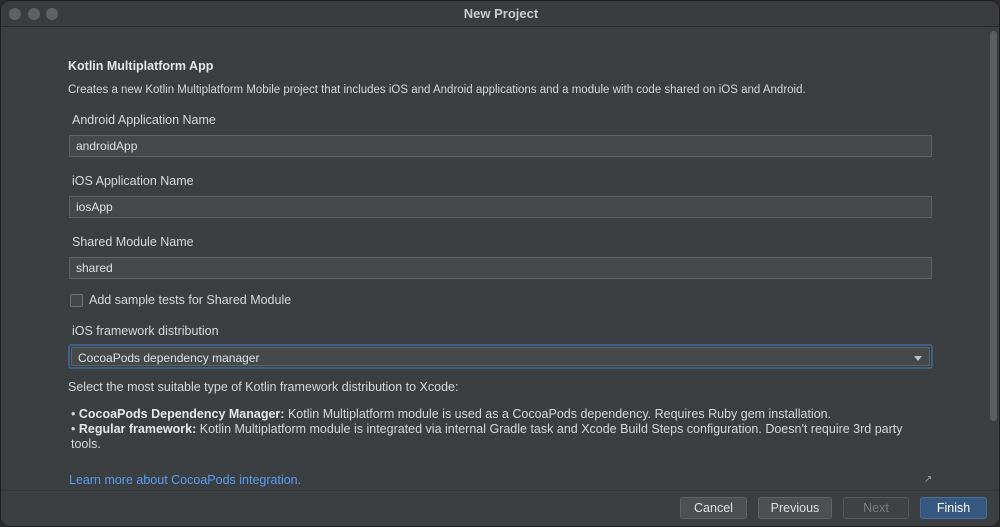  What do you see at coordinates (928, 479) in the screenshot?
I see `external-link-icon: ↗` at bounding box center [928, 479].